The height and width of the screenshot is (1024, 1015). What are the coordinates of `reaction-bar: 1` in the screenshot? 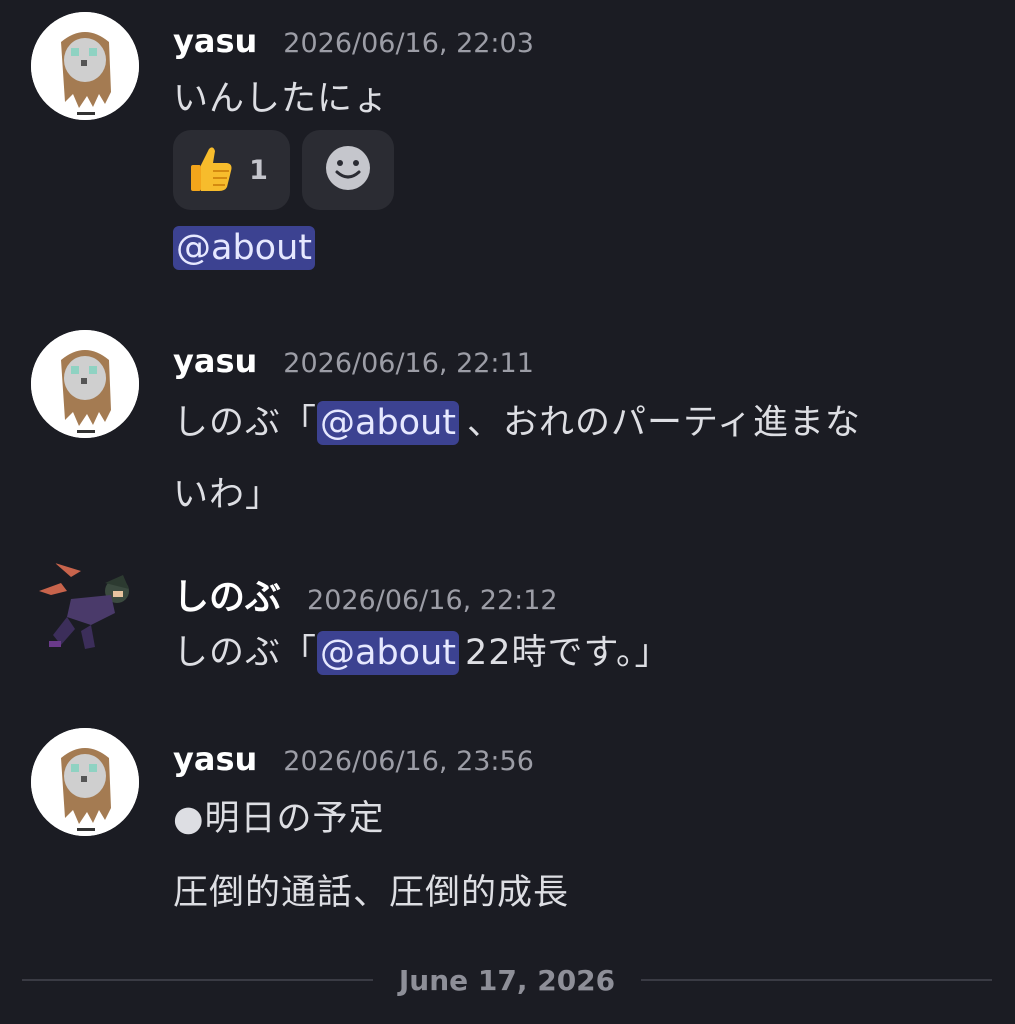 It's located at (283, 170).